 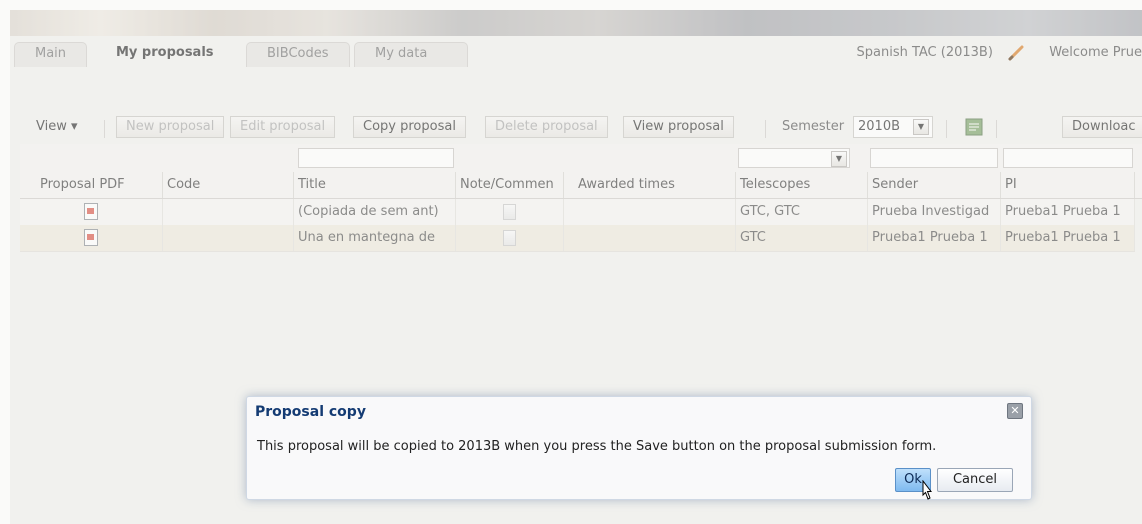 What do you see at coordinates (310, 412) in the screenshot?
I see `dialog-title: Proposal copy` at bounding box center [310, 412].